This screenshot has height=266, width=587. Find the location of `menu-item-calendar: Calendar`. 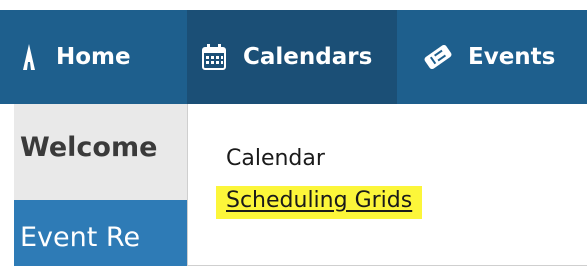

menu-item-calendar: Calendar is located at coordinates (275, 158).